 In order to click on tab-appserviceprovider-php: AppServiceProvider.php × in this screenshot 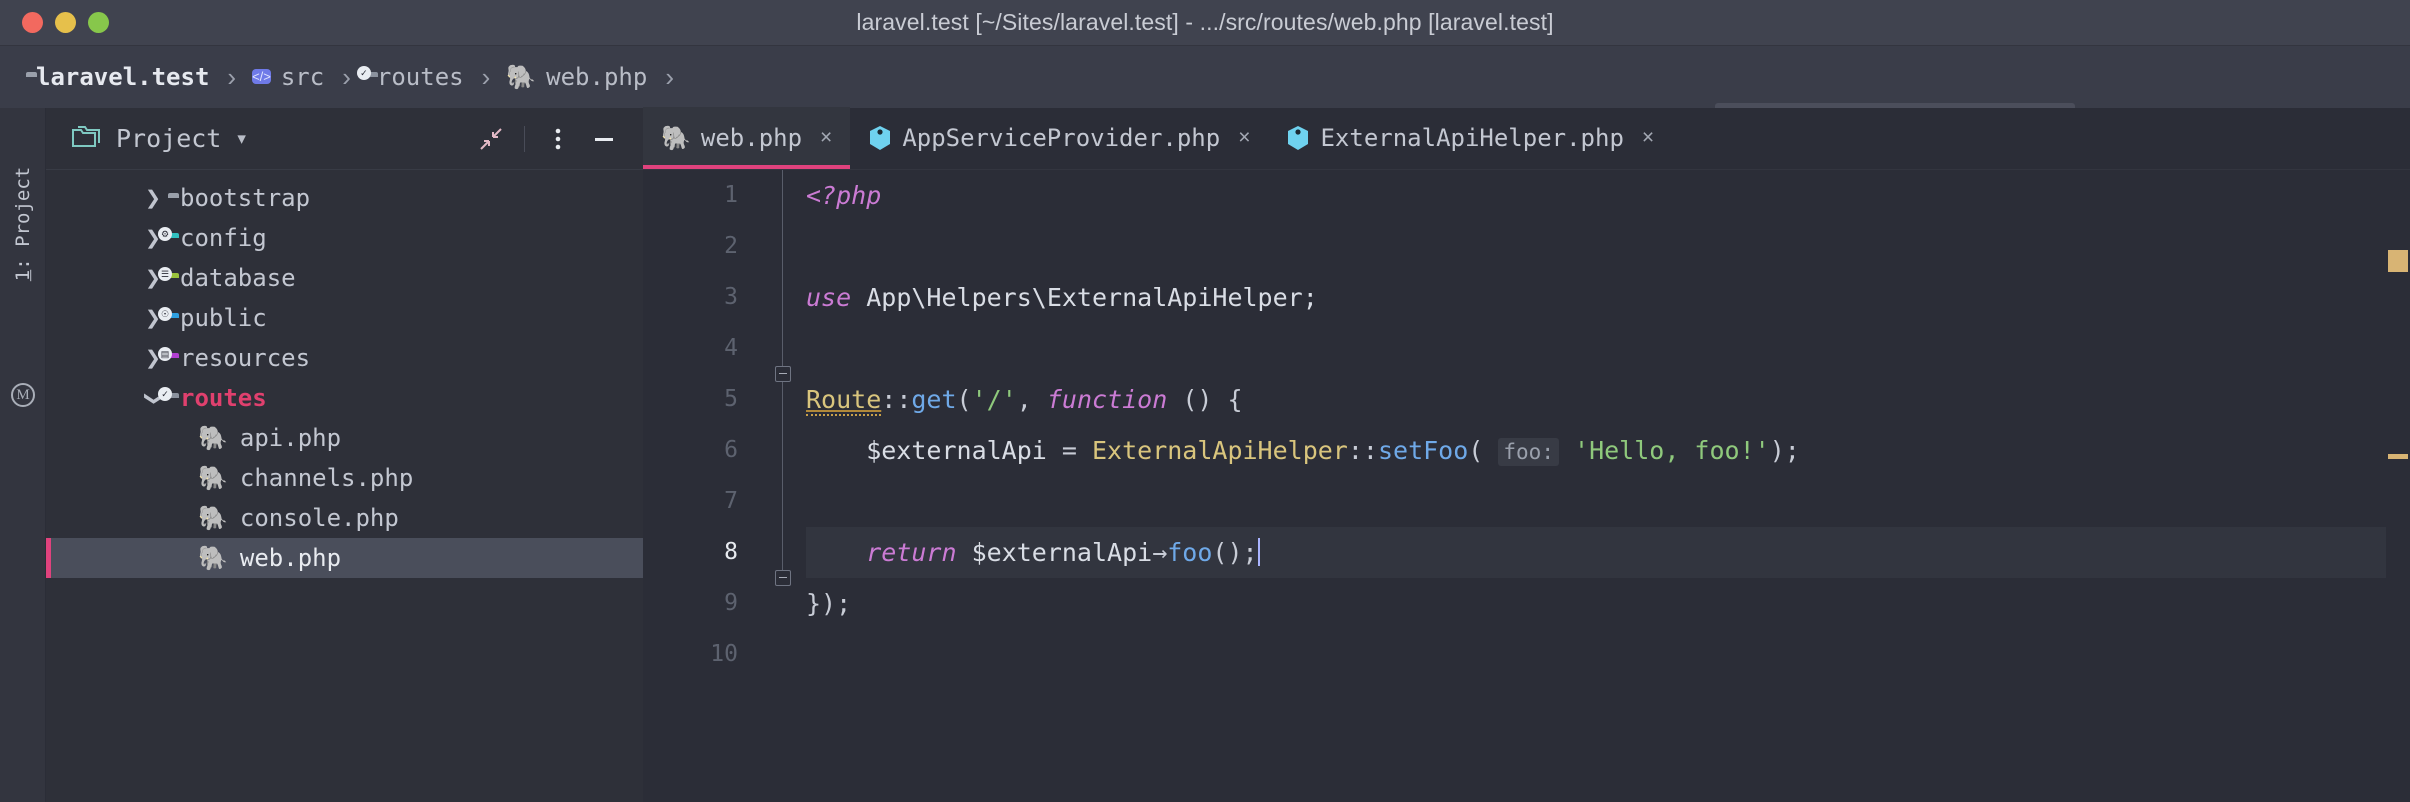, I will do `click(1059, 138)`.